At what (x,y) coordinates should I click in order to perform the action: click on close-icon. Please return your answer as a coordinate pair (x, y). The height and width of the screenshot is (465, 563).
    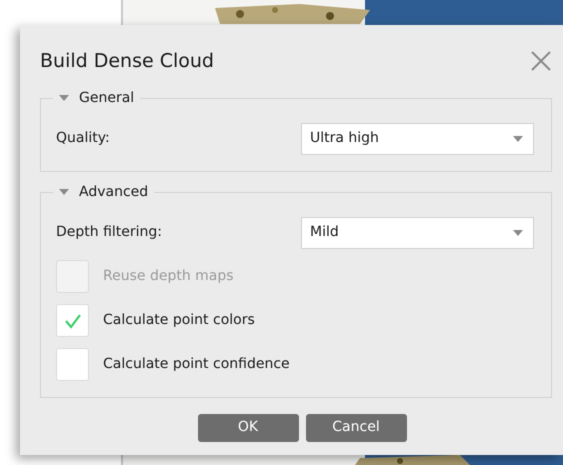
    Looking at the image, I should click on (541, 61).